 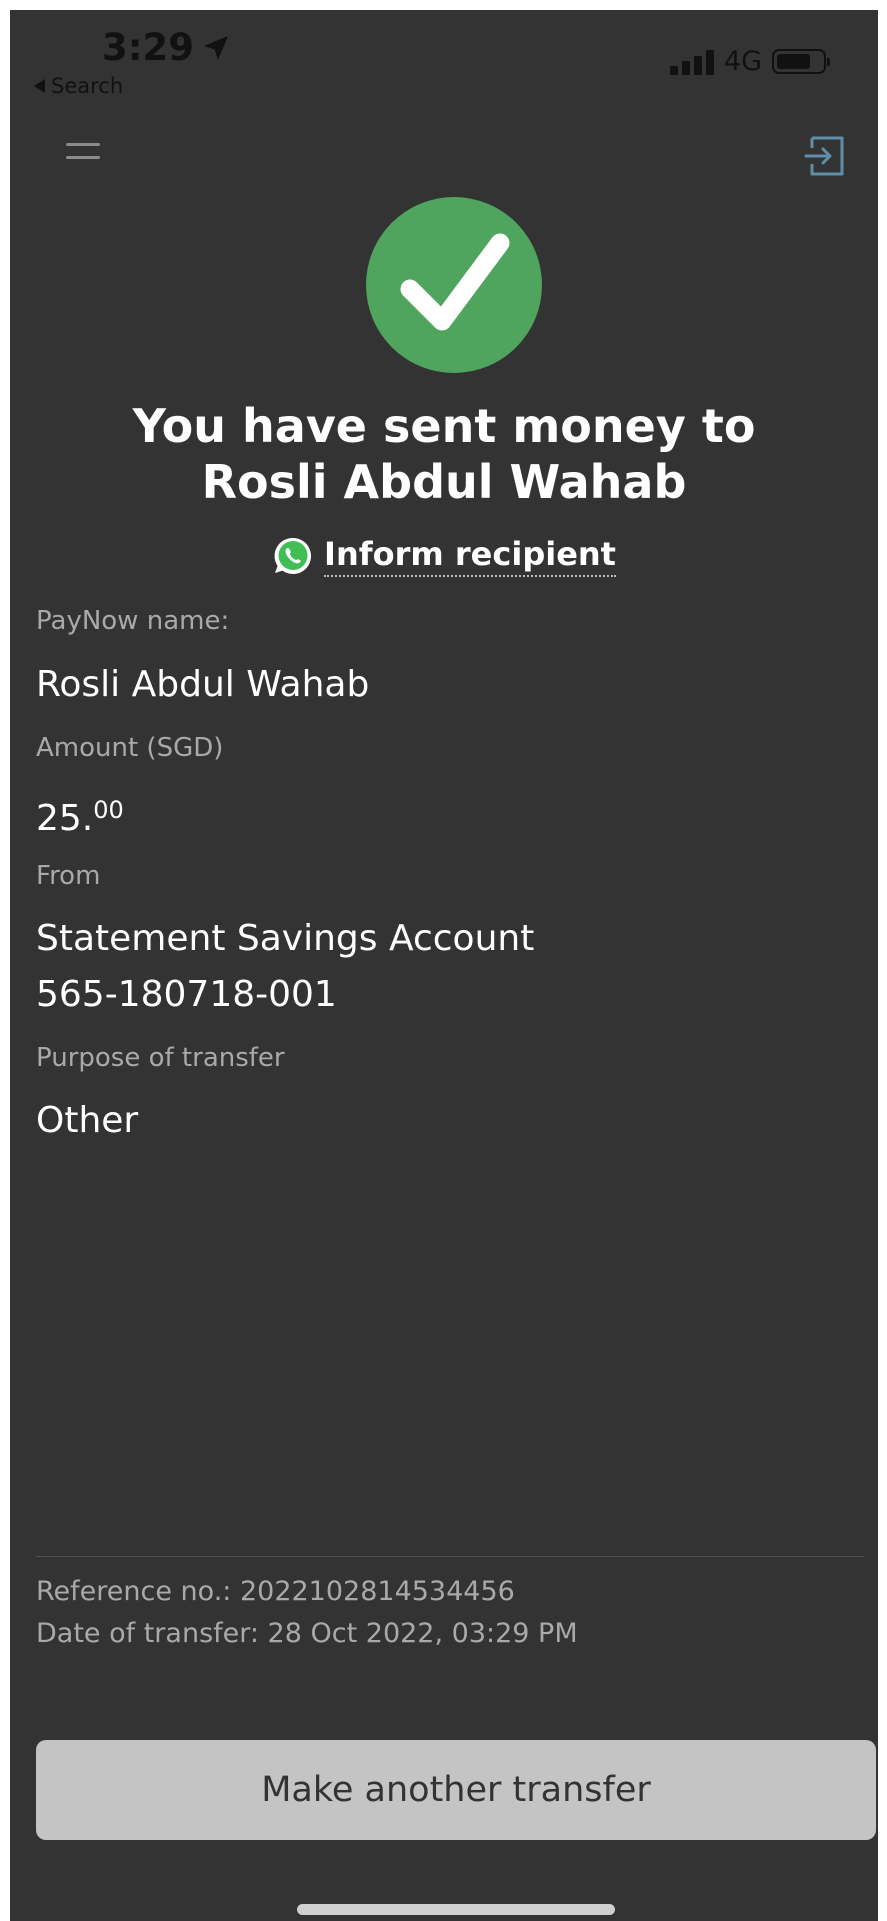 I want to click on from-account-number: 565-180718-001, so click(x=186, y=994).